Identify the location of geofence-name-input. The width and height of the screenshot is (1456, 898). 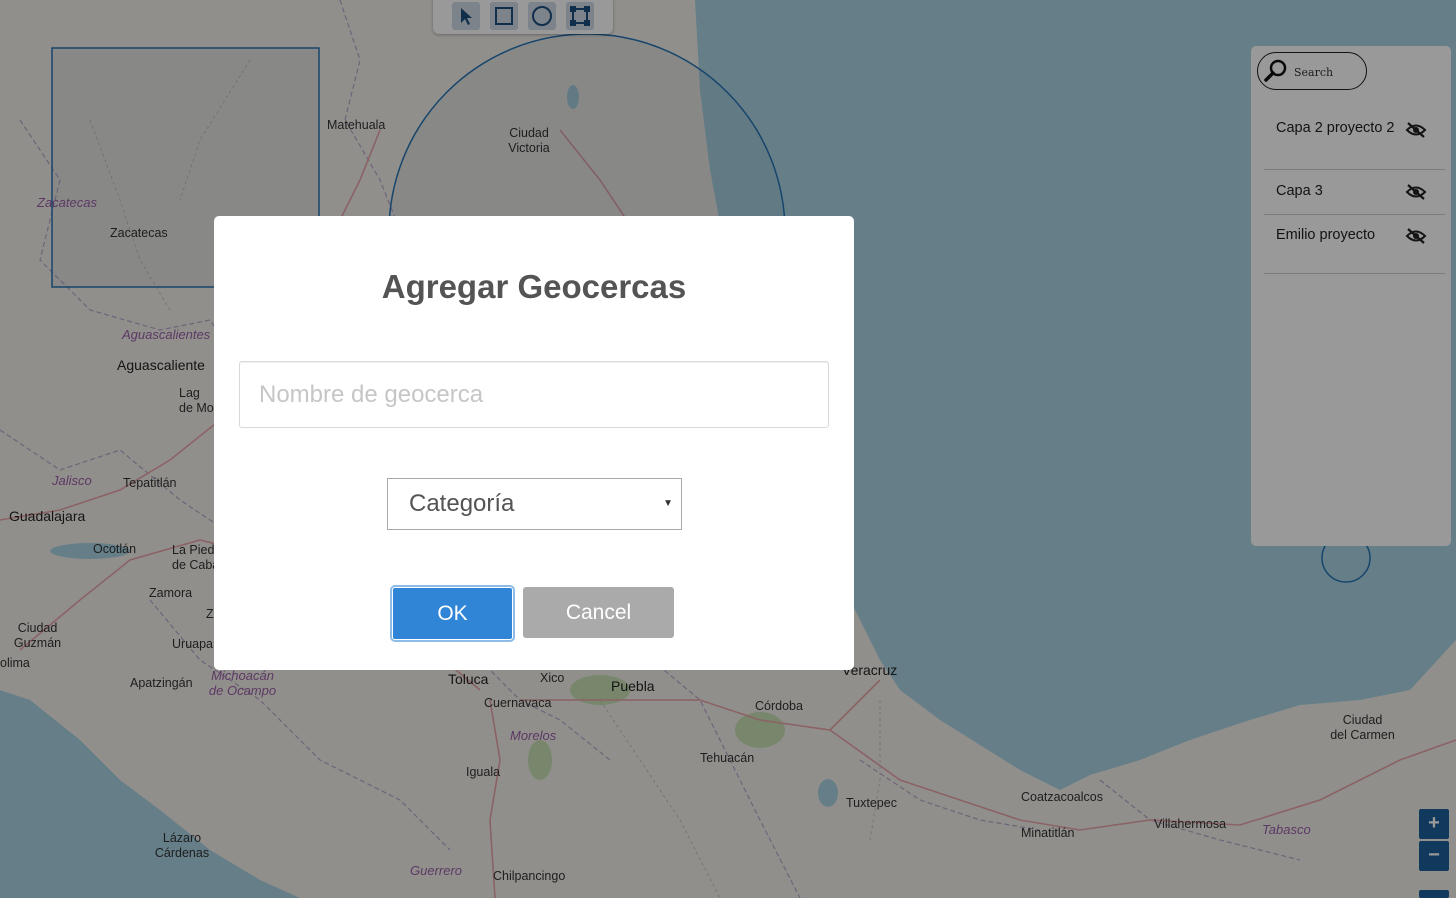
(534, 394).